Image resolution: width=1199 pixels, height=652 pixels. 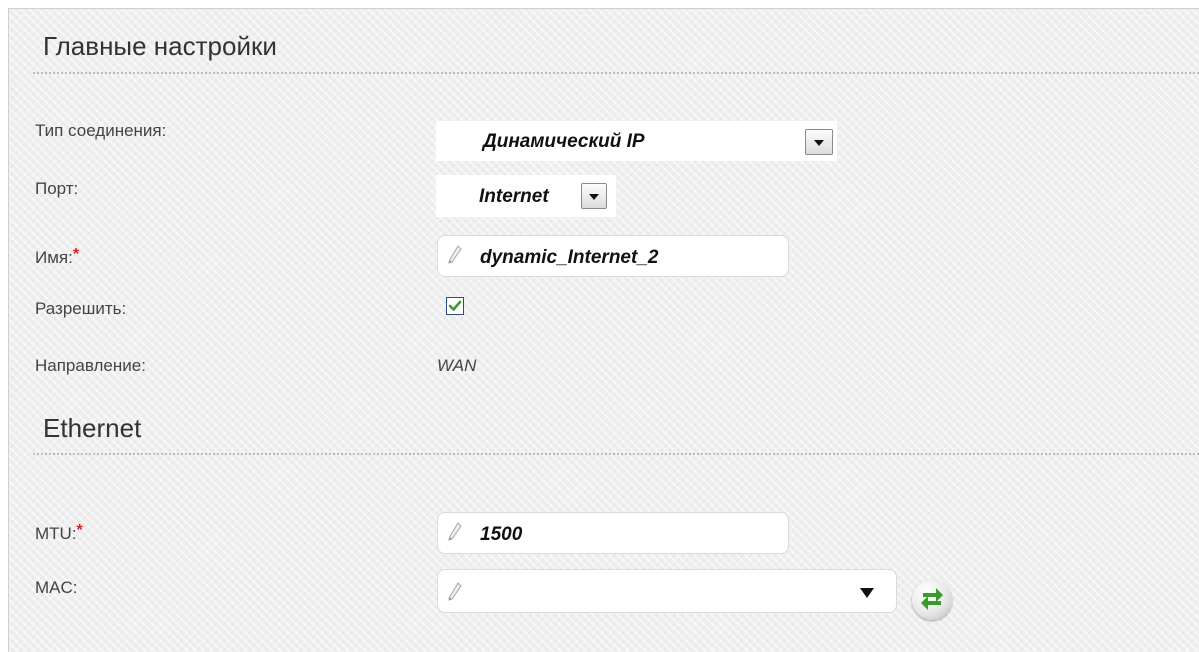 I want to click on mtu-input: 1500, so click(x=613, y=533).